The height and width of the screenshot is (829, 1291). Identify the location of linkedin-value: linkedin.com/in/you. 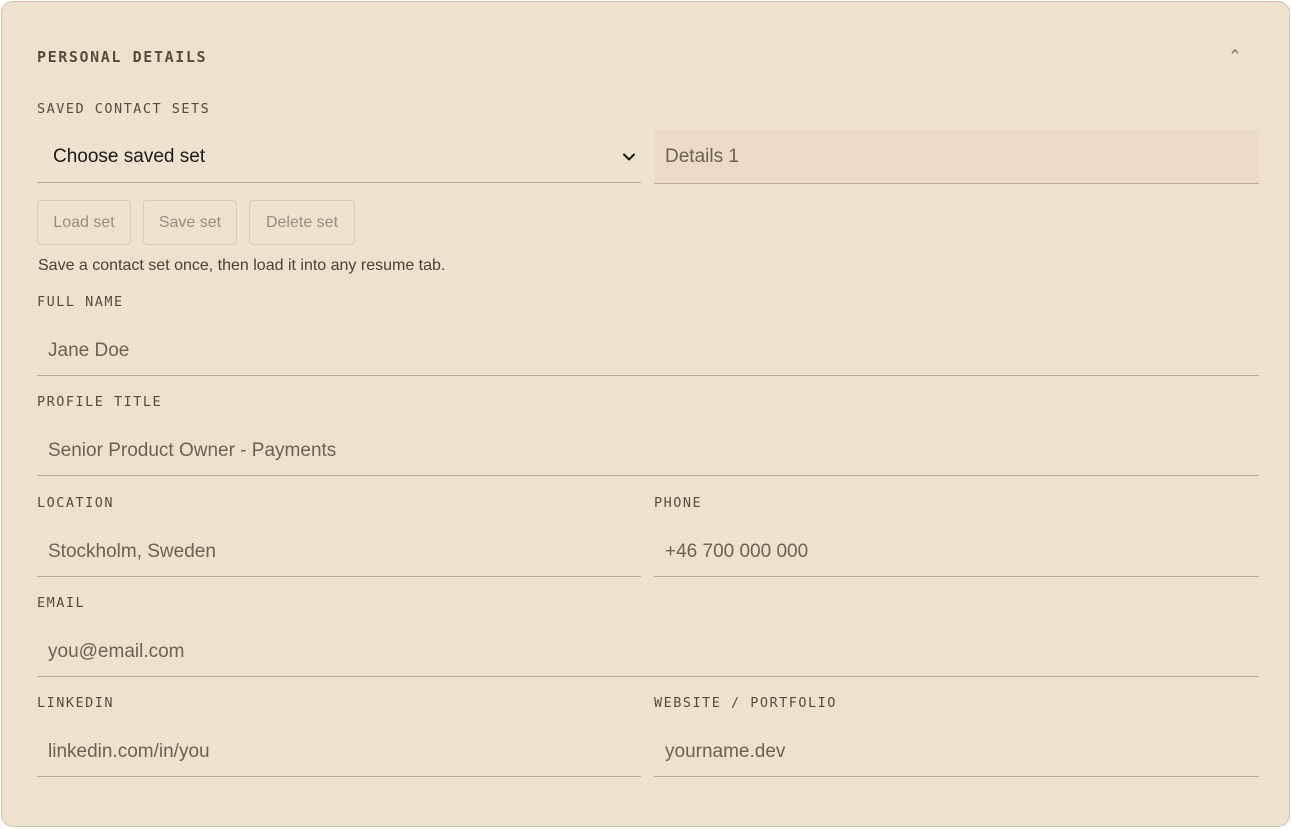
(129, 751).